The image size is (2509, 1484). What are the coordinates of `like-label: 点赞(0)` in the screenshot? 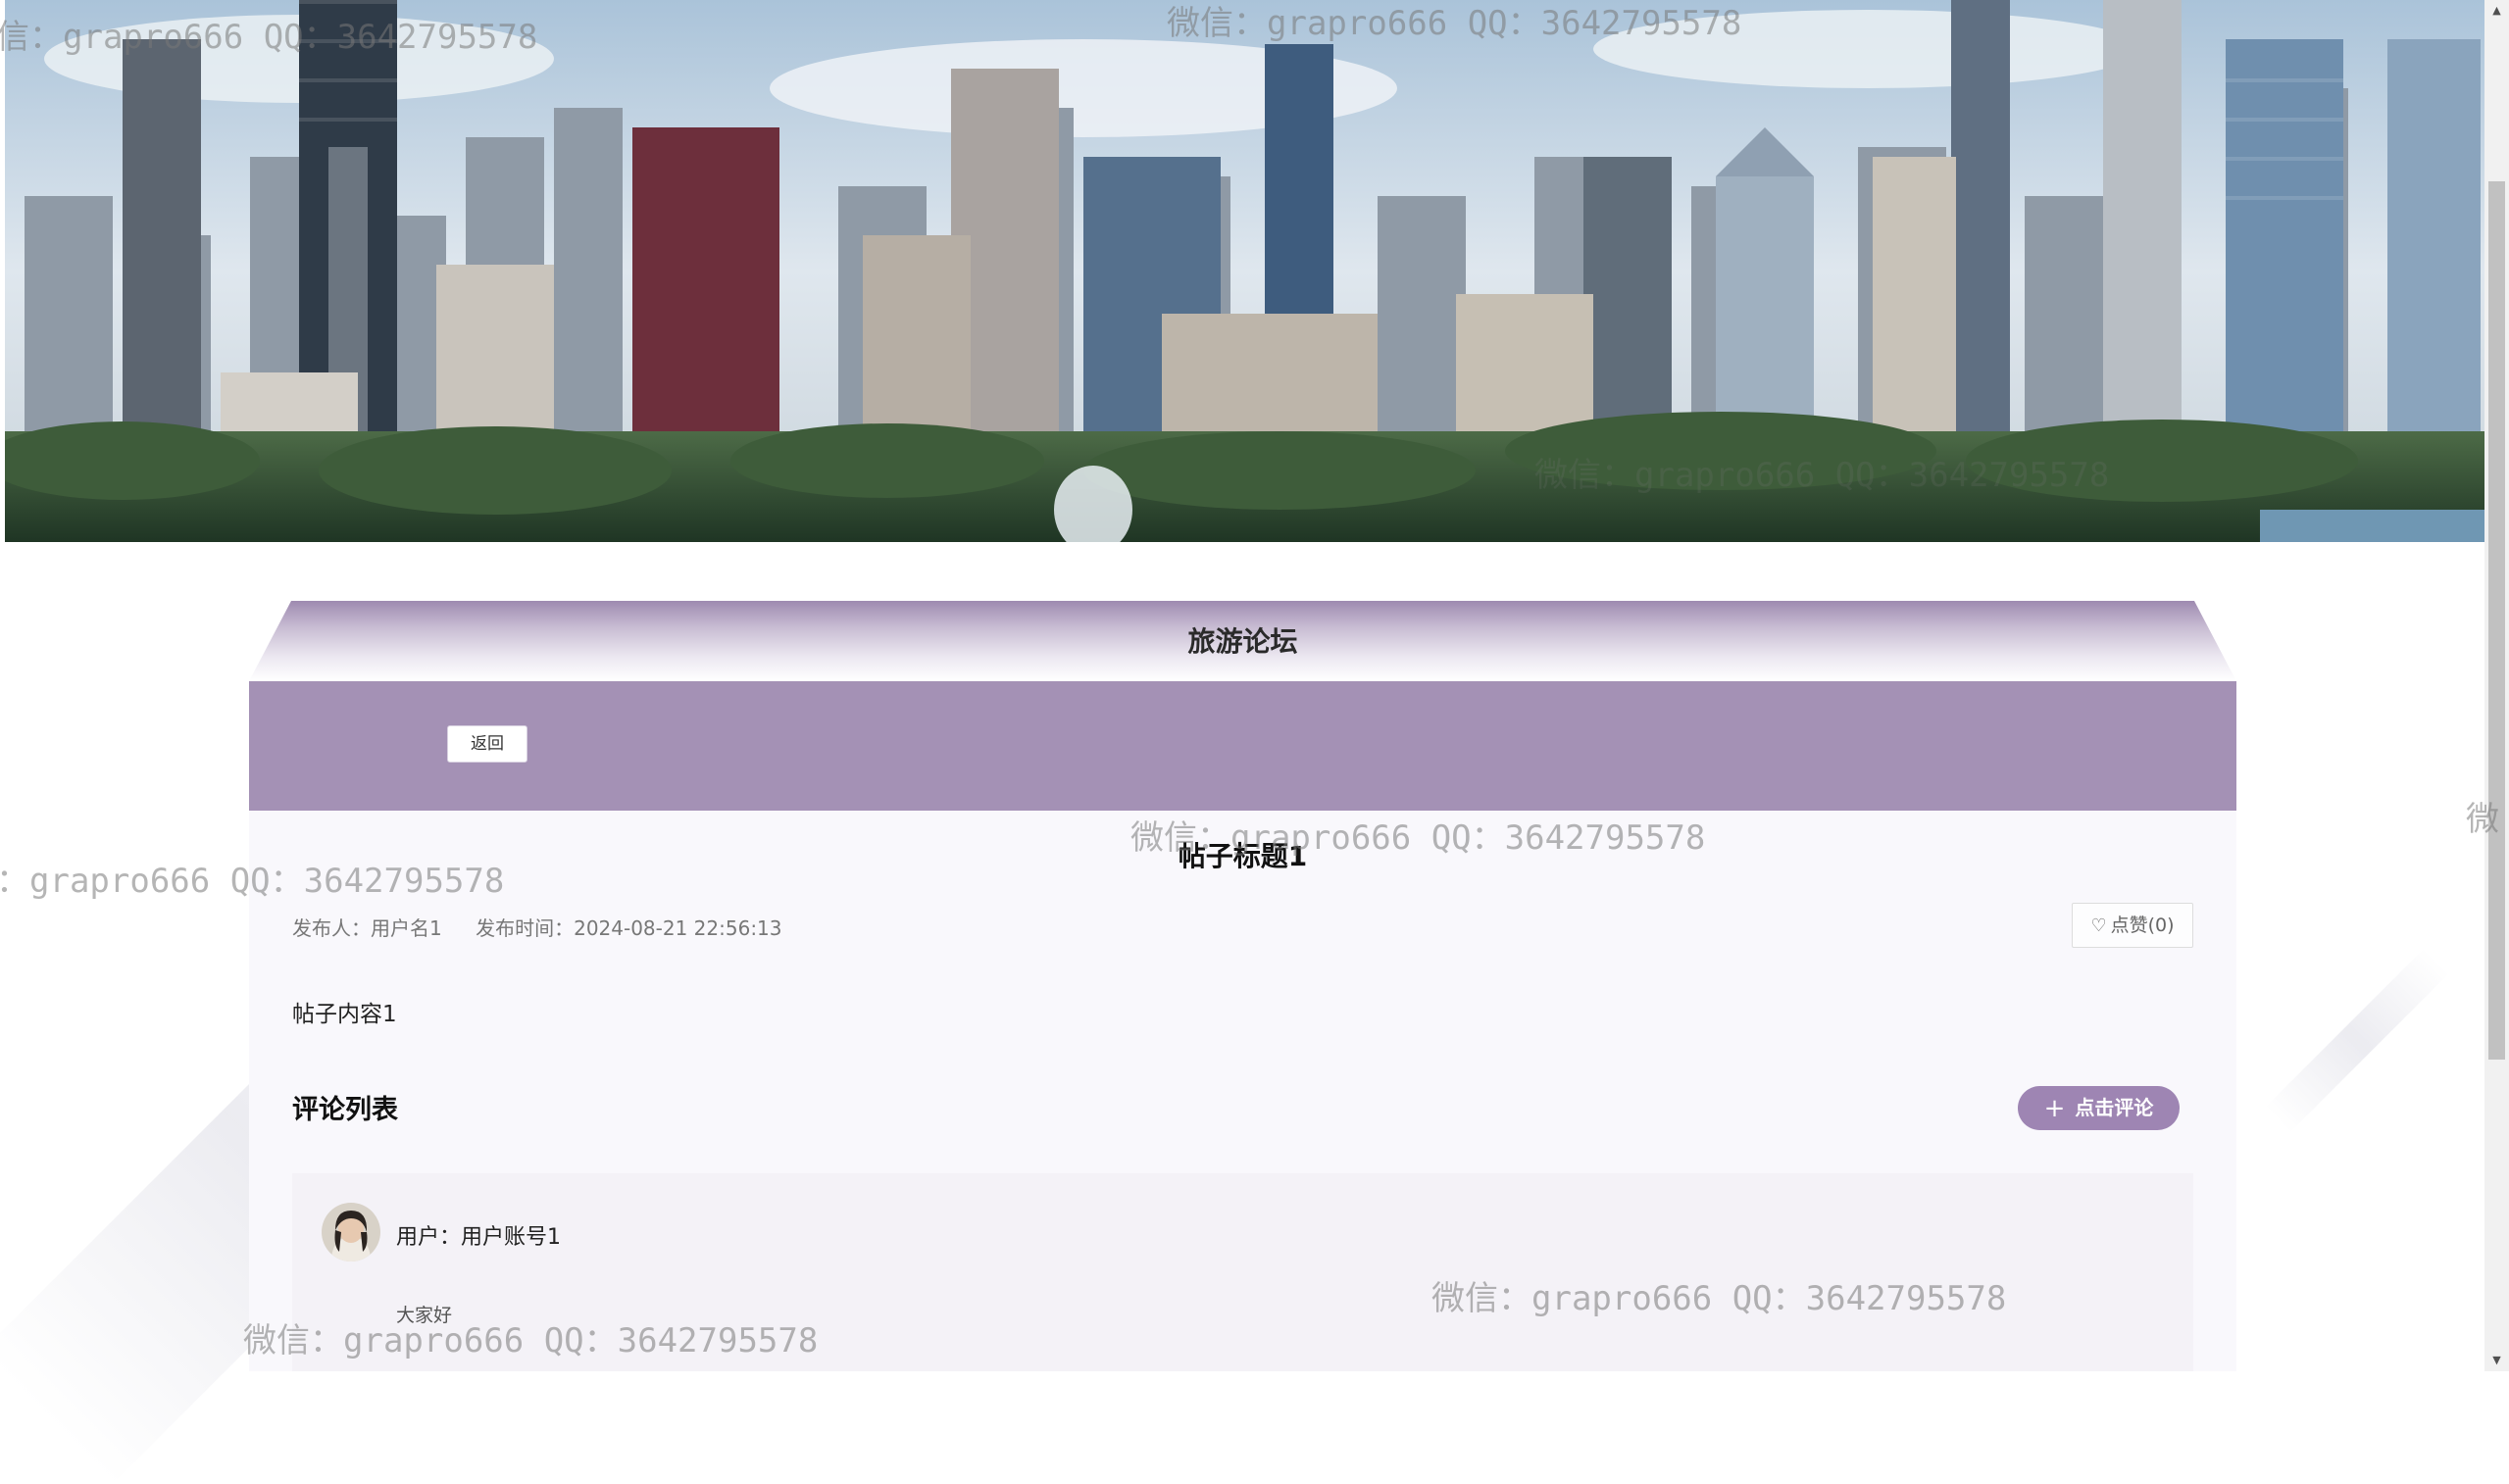 It's located at (2142, 925).